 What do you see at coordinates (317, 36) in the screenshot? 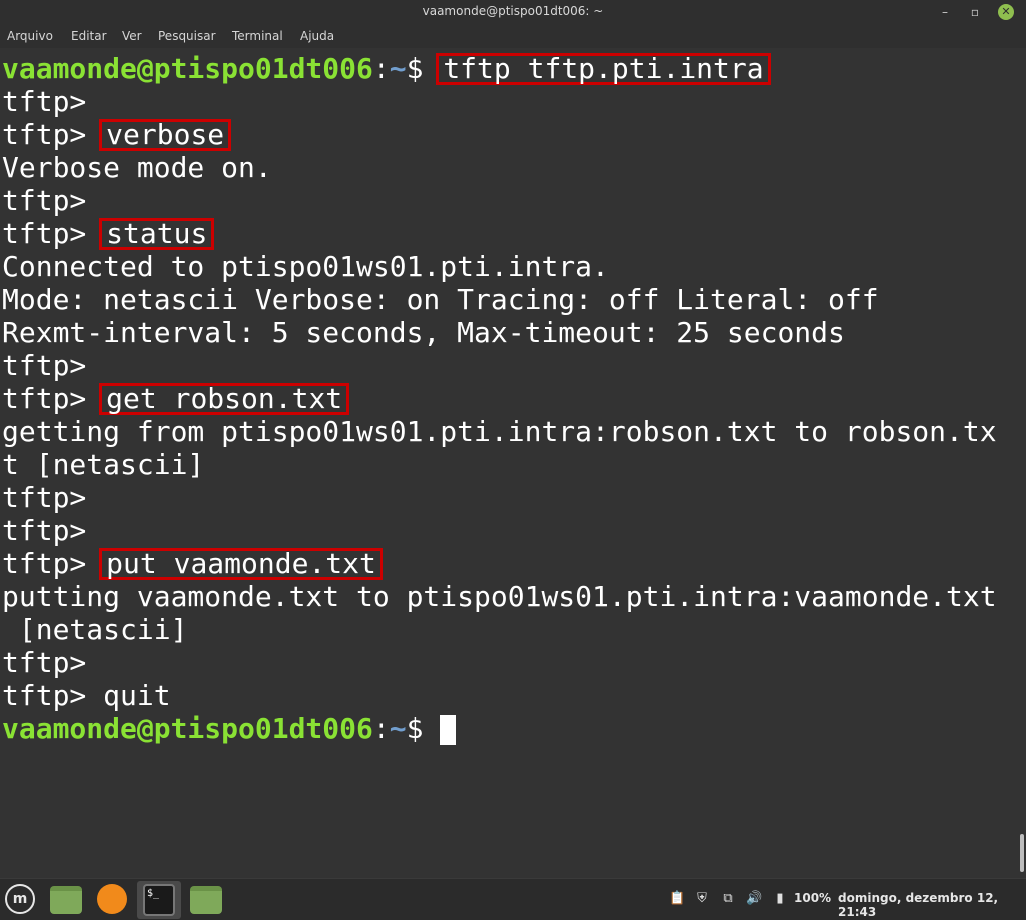
I see `menu-ajuda: Ajuda` at bounding box center [317, 36].